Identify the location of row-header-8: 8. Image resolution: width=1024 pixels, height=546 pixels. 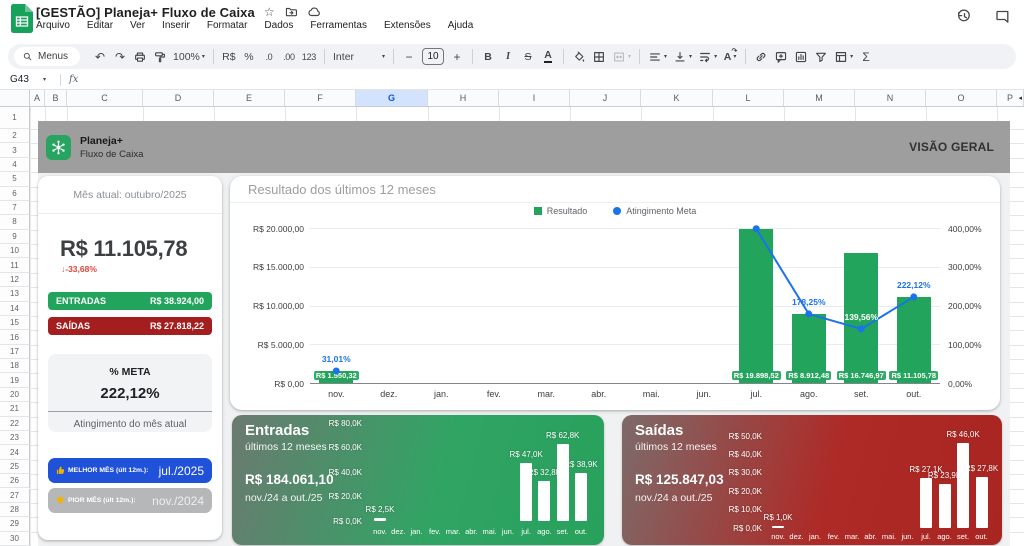
(15, 222).